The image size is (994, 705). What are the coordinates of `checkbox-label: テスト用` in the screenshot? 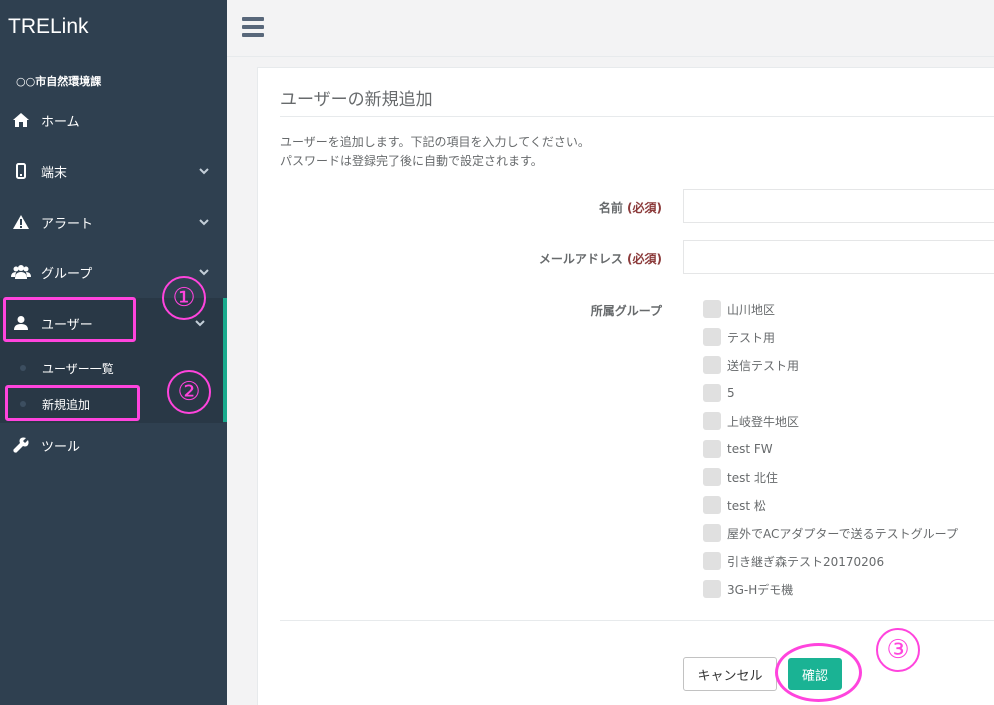 It's located at (751, 337).